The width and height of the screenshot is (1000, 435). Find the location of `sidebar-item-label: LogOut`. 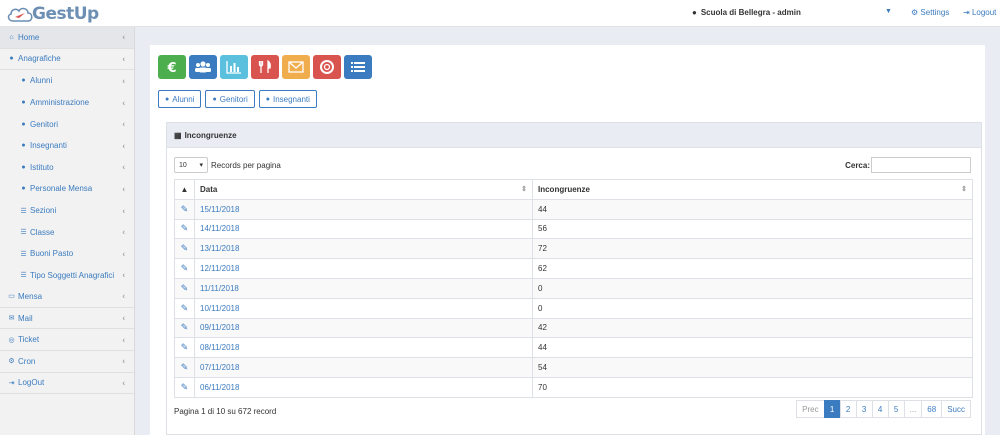

sidebar-item-label: LogOut is located at coordinates (31, 383).